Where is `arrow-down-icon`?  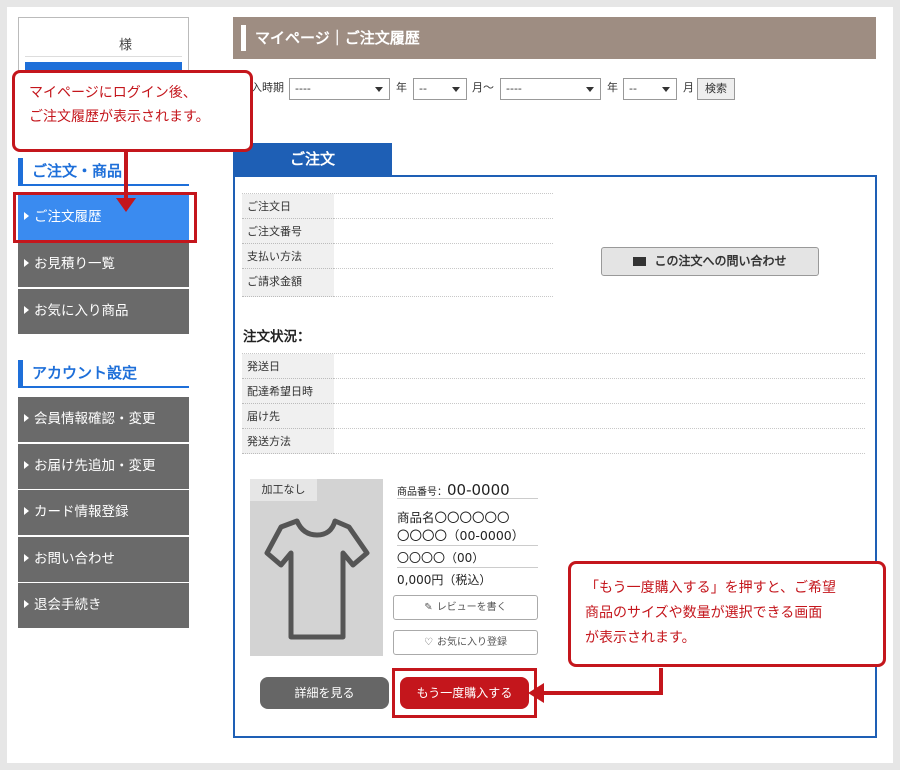
arrow-down-icon is located at coordinates (126, 205).